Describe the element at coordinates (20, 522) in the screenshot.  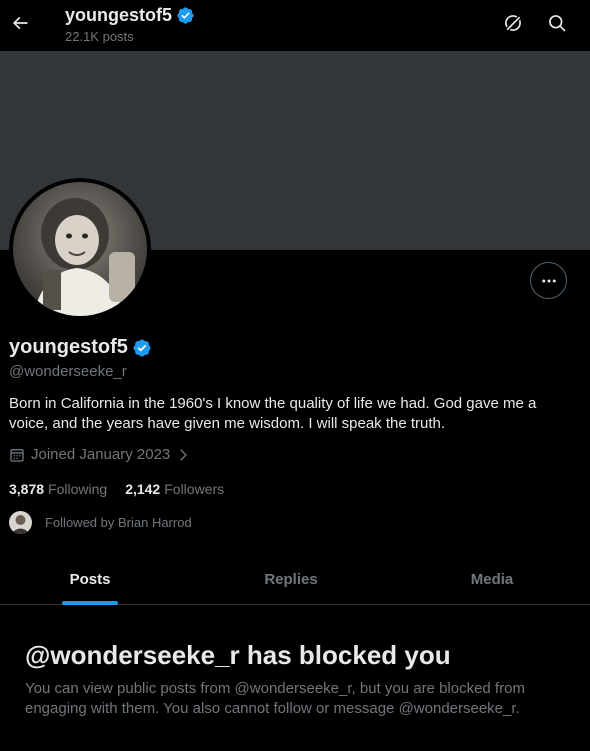
I see `follower-avatar` at that location.